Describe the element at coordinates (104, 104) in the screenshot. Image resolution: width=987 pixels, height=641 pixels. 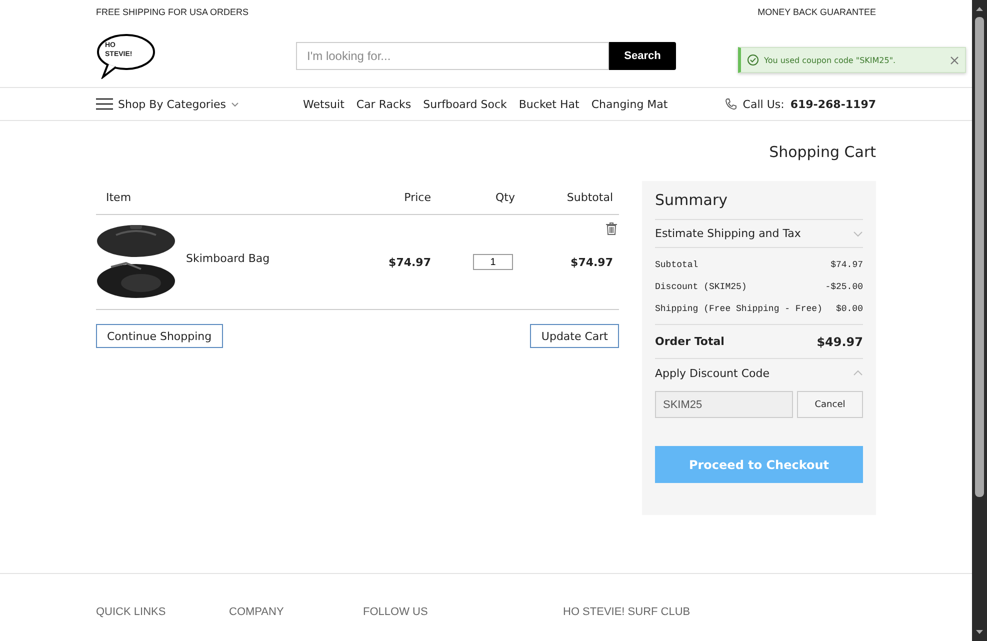
I see `menu-icon` at that location.